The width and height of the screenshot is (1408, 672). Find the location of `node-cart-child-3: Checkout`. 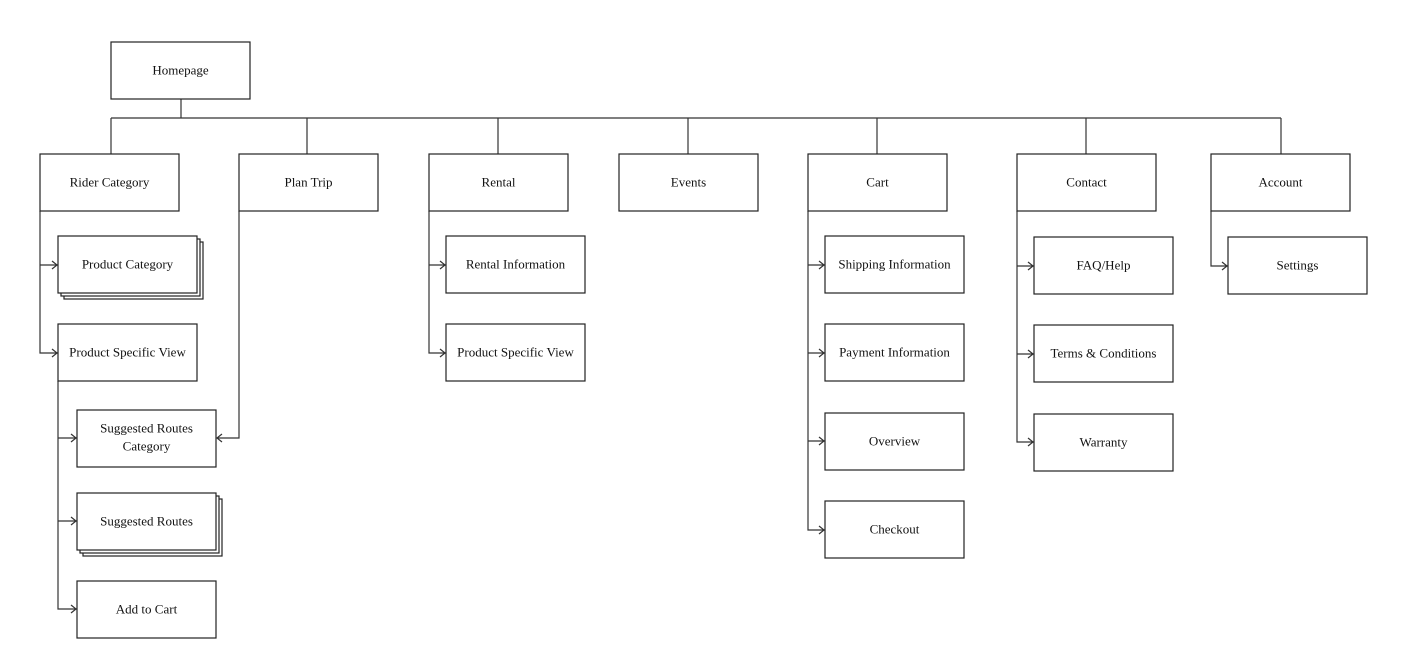

node-cart-child-3: Checkout is located at coordinates (894, 529).